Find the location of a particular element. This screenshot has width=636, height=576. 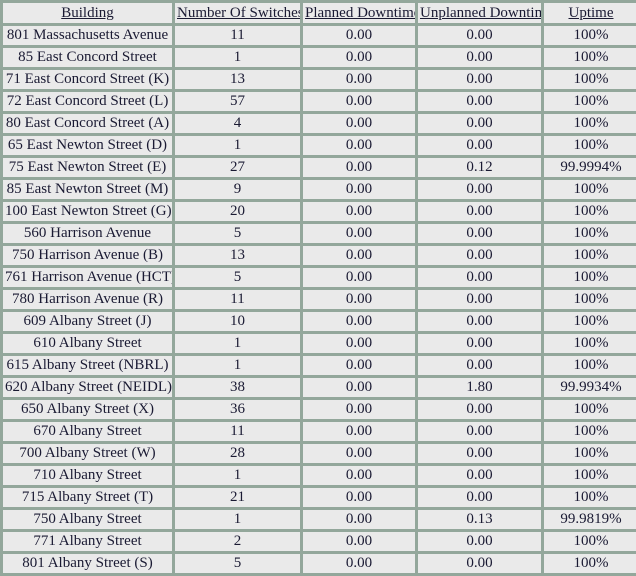

table-row: 801 Albany Street (S) 5 0.00 0.00 100% is located at coordinates (319, 563).